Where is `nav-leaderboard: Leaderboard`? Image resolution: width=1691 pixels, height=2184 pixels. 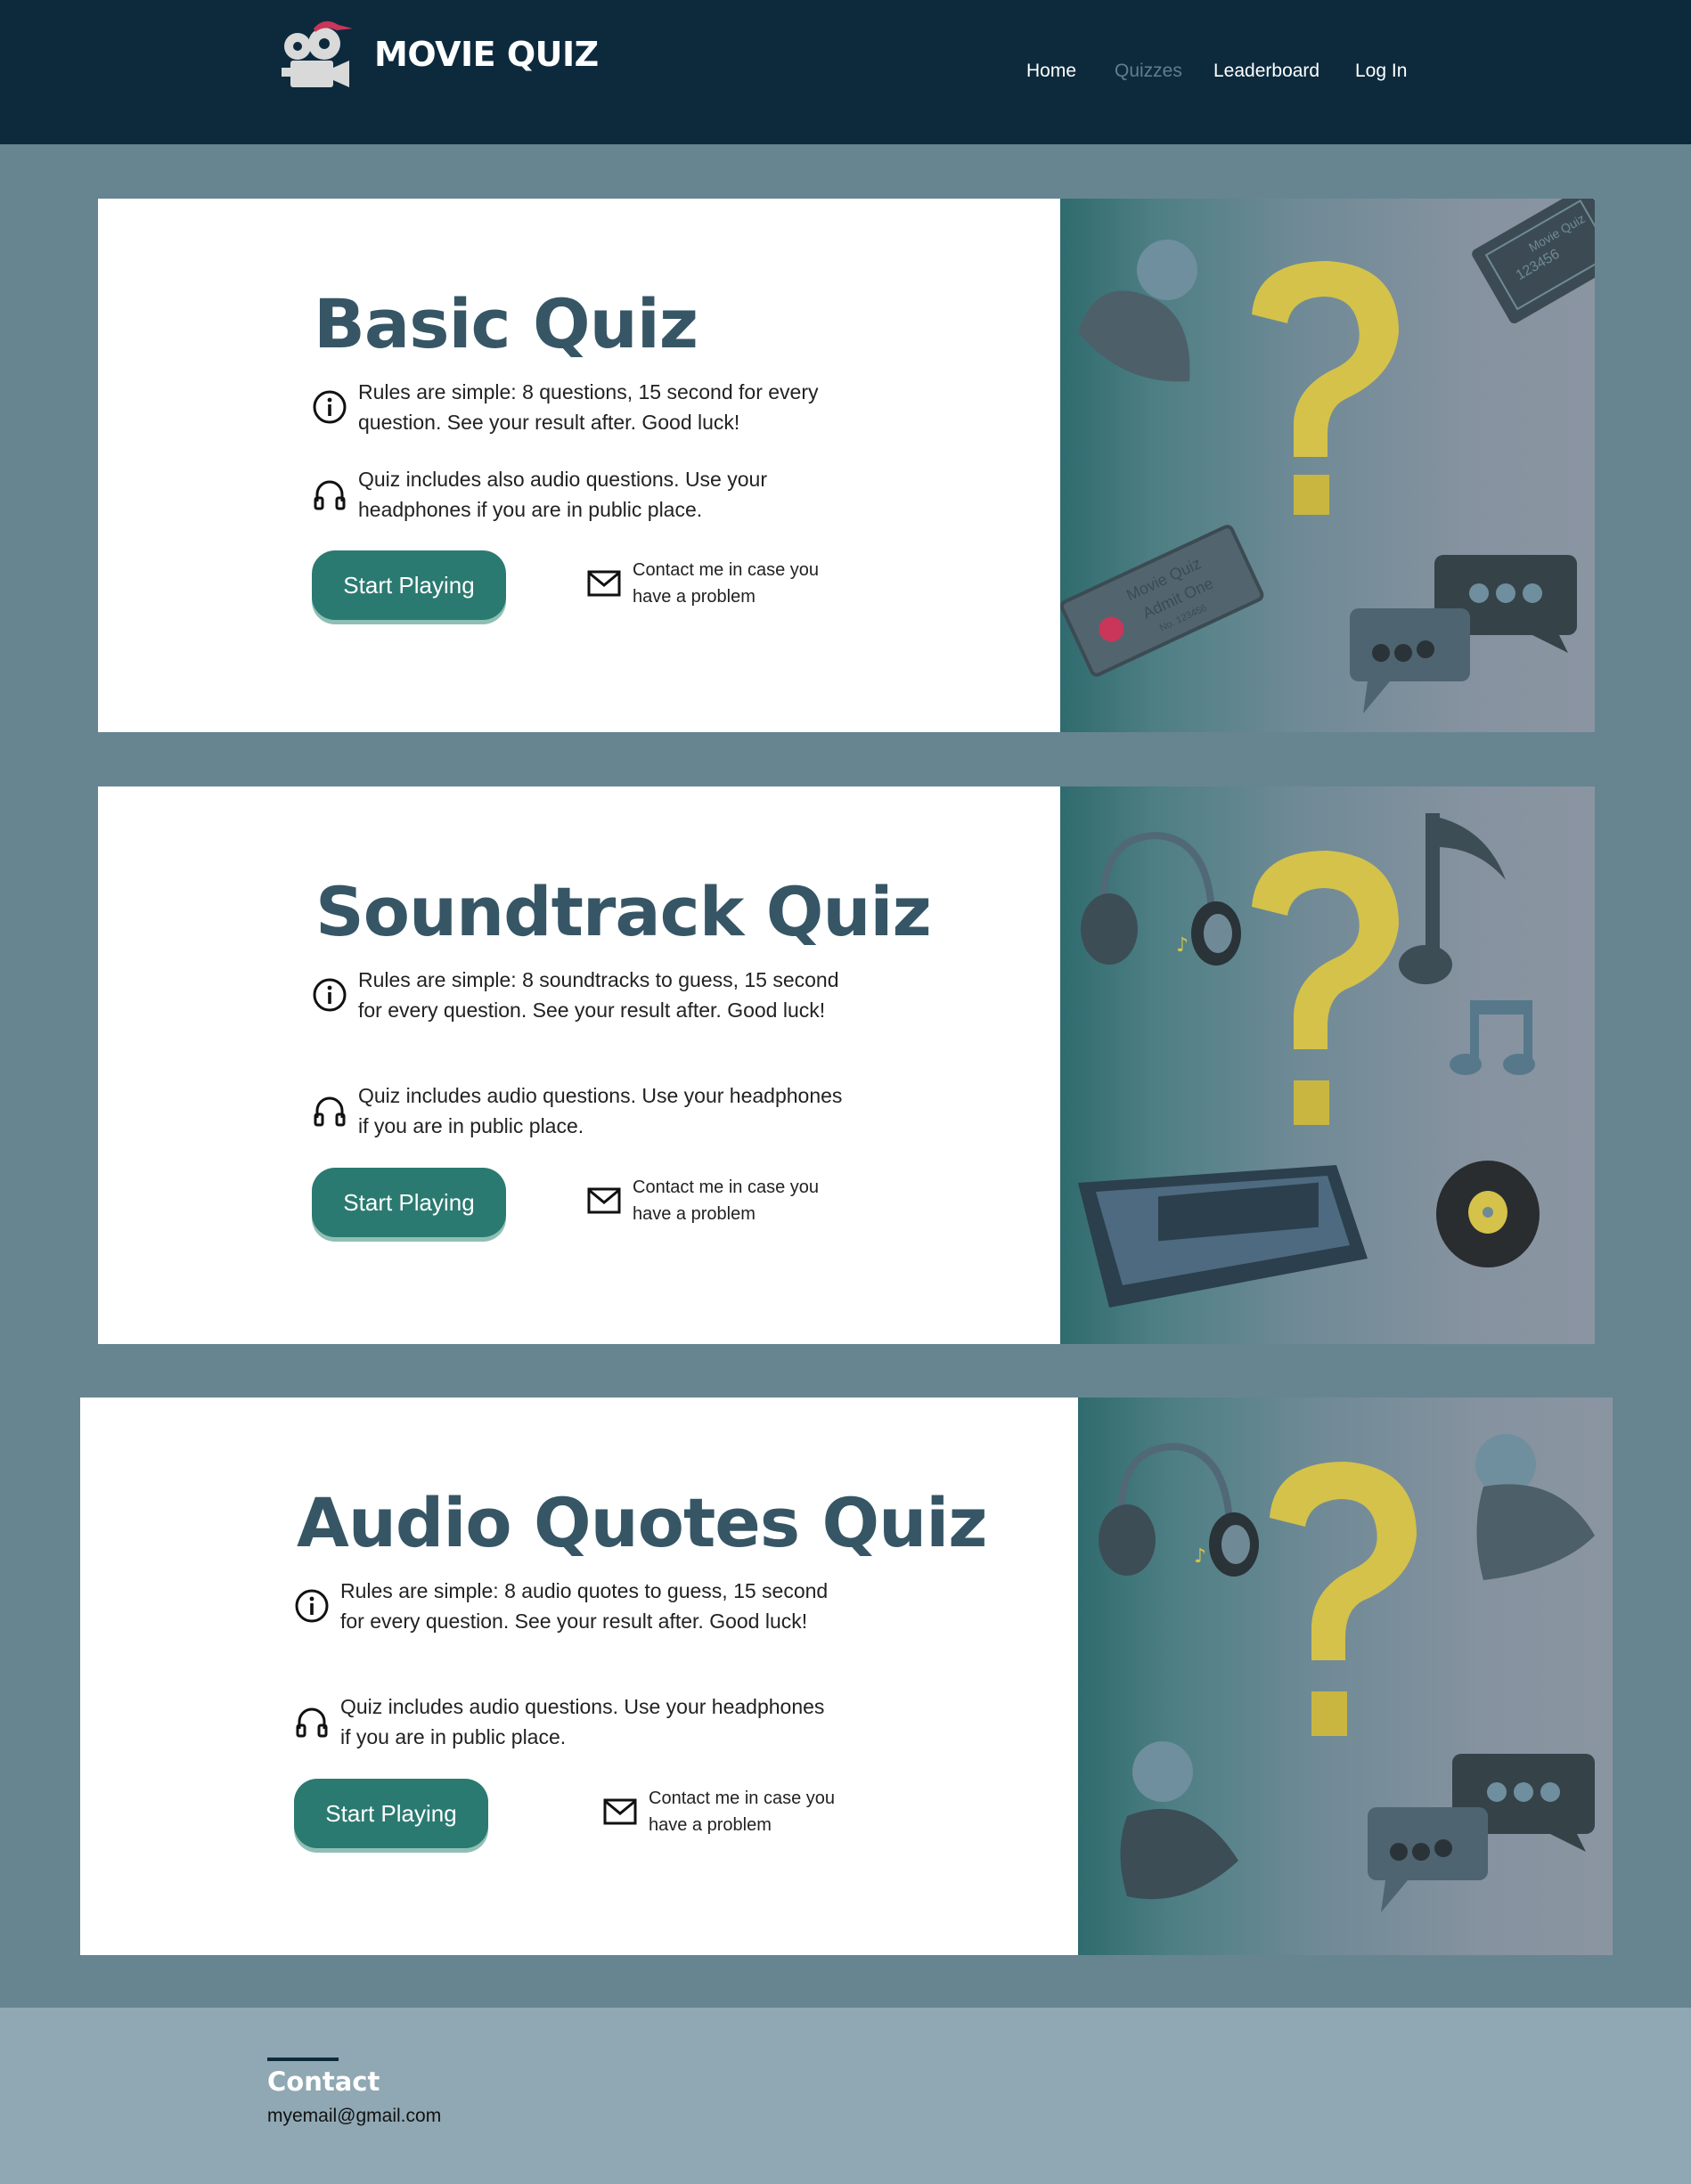 nav-leaderboard: Leaderboard is located at coordinates (1266, 71).